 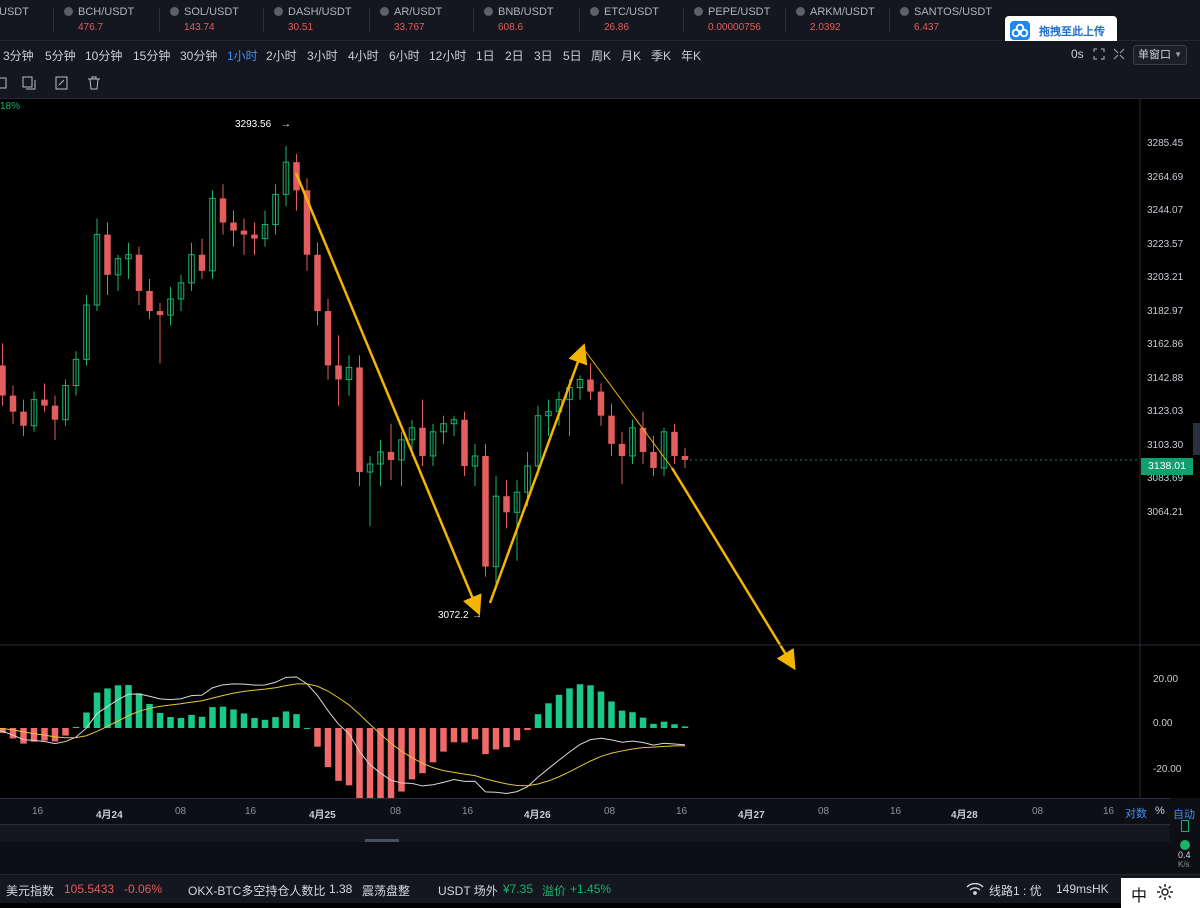 I want to click on square-icon, so click(x=4, y=83).